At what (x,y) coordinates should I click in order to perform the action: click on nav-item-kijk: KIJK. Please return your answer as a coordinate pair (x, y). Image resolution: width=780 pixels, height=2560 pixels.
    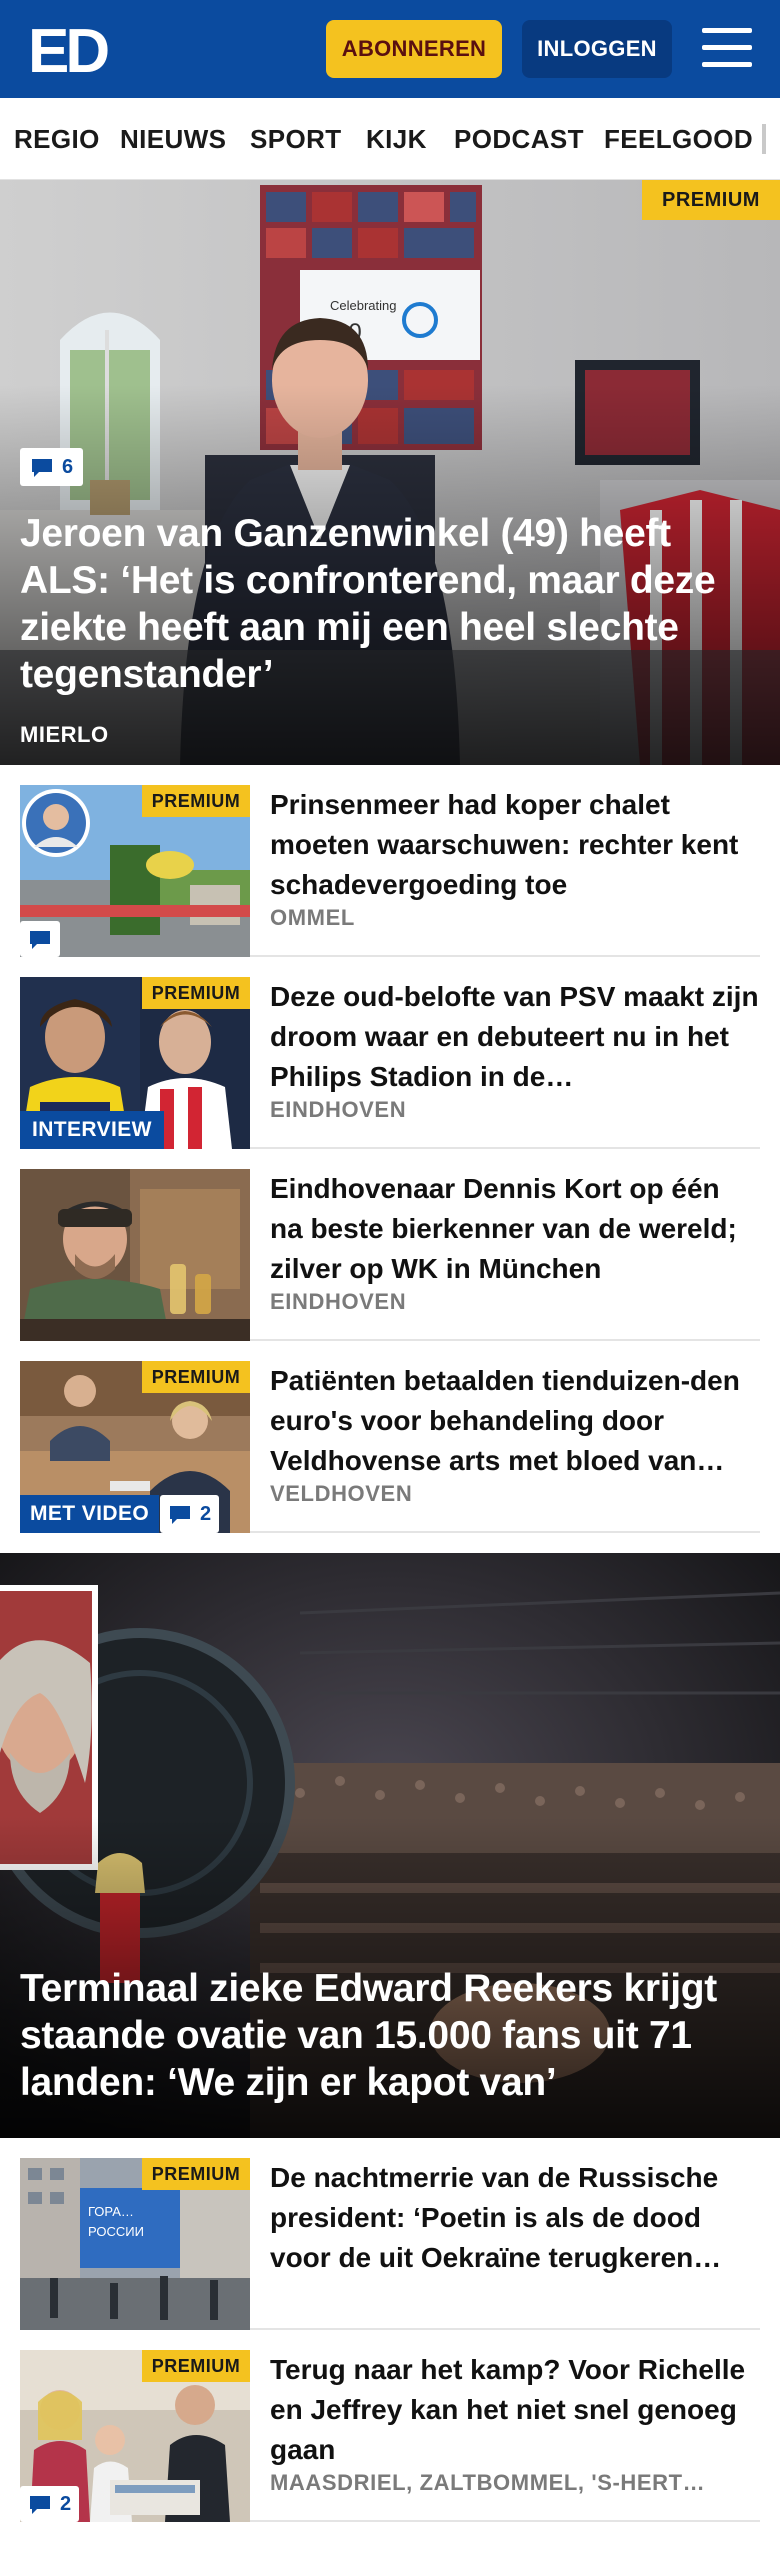
    Looking at the image, I should click on (396, 138).